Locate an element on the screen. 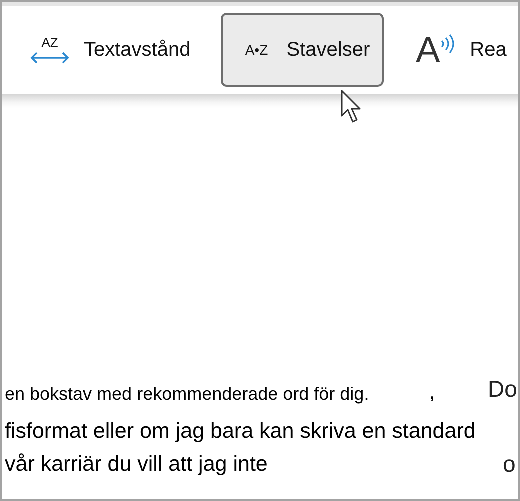 The height and width of the screenshot is (501, 520). document-text: fisformat eller om jag bara kan skriva en standard is located at coordinates (240, 431).